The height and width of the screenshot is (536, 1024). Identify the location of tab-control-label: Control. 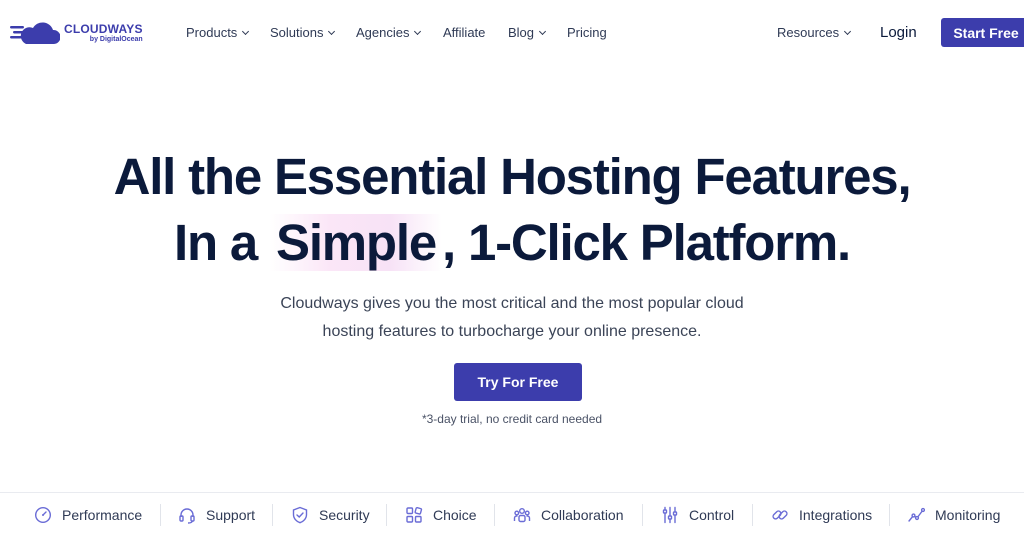
(712, 515).